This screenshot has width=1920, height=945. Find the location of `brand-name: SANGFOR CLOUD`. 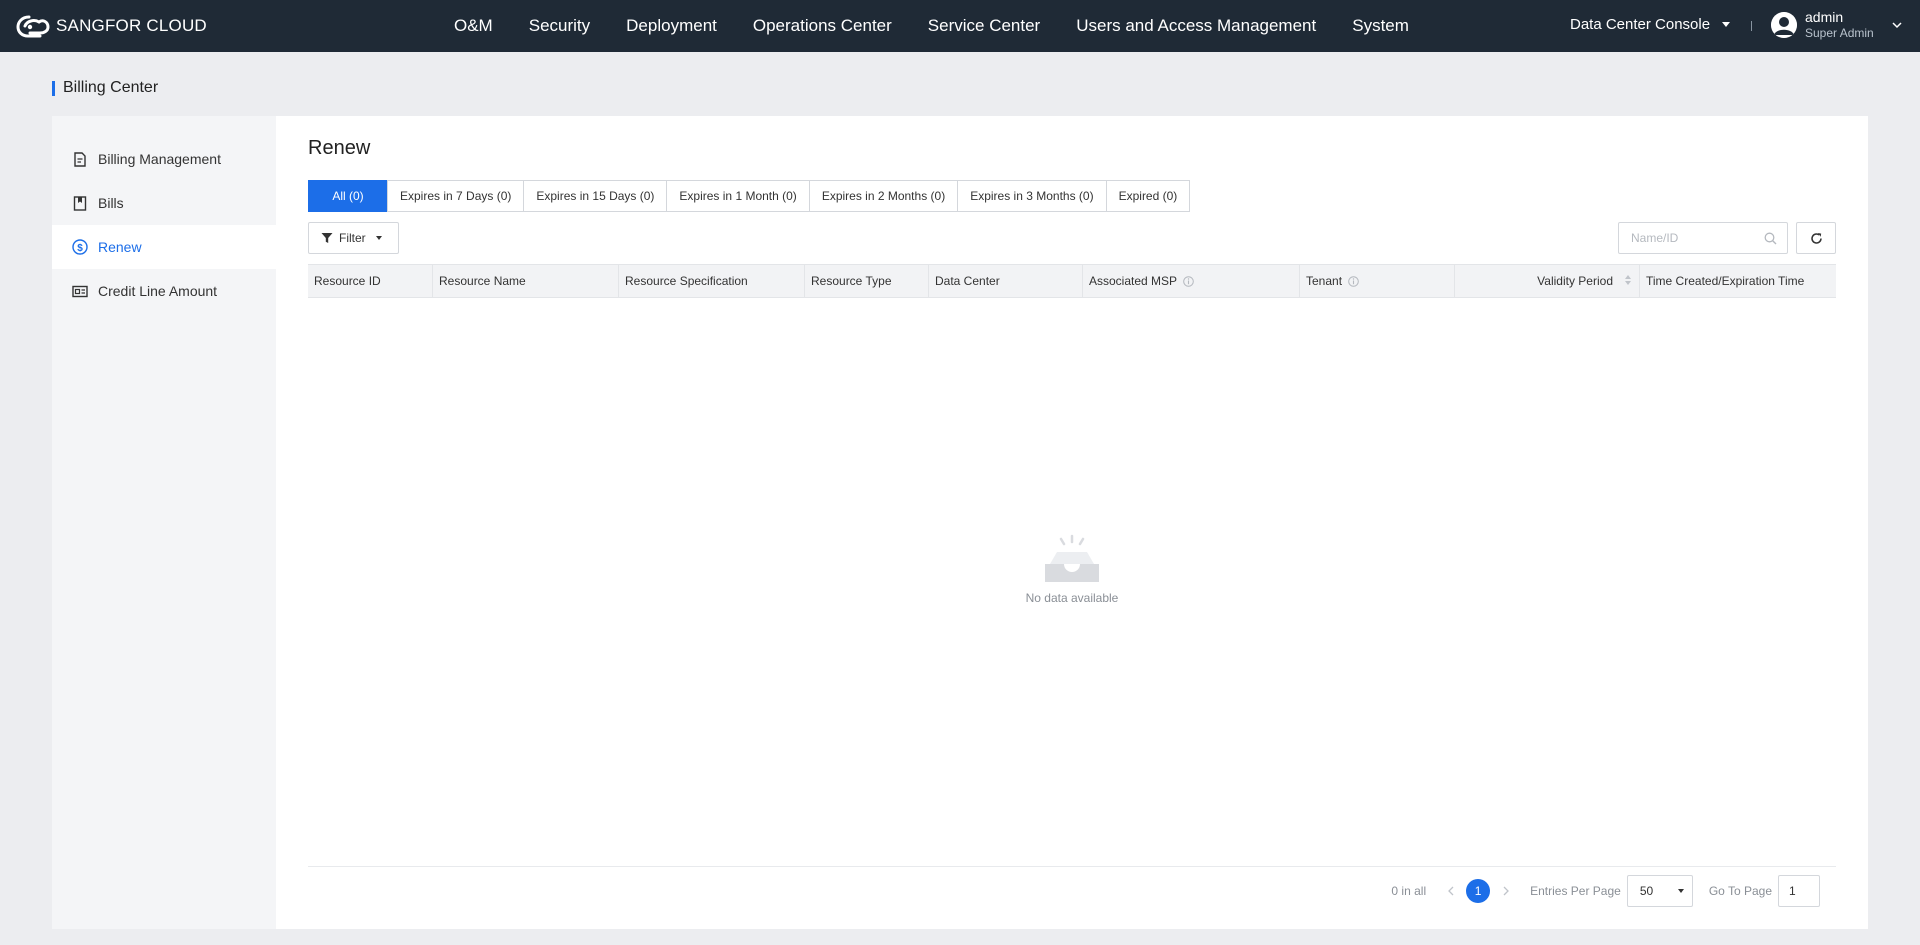

brand-name: SANGFOR CLOUD is located at coordinates (131, 25).